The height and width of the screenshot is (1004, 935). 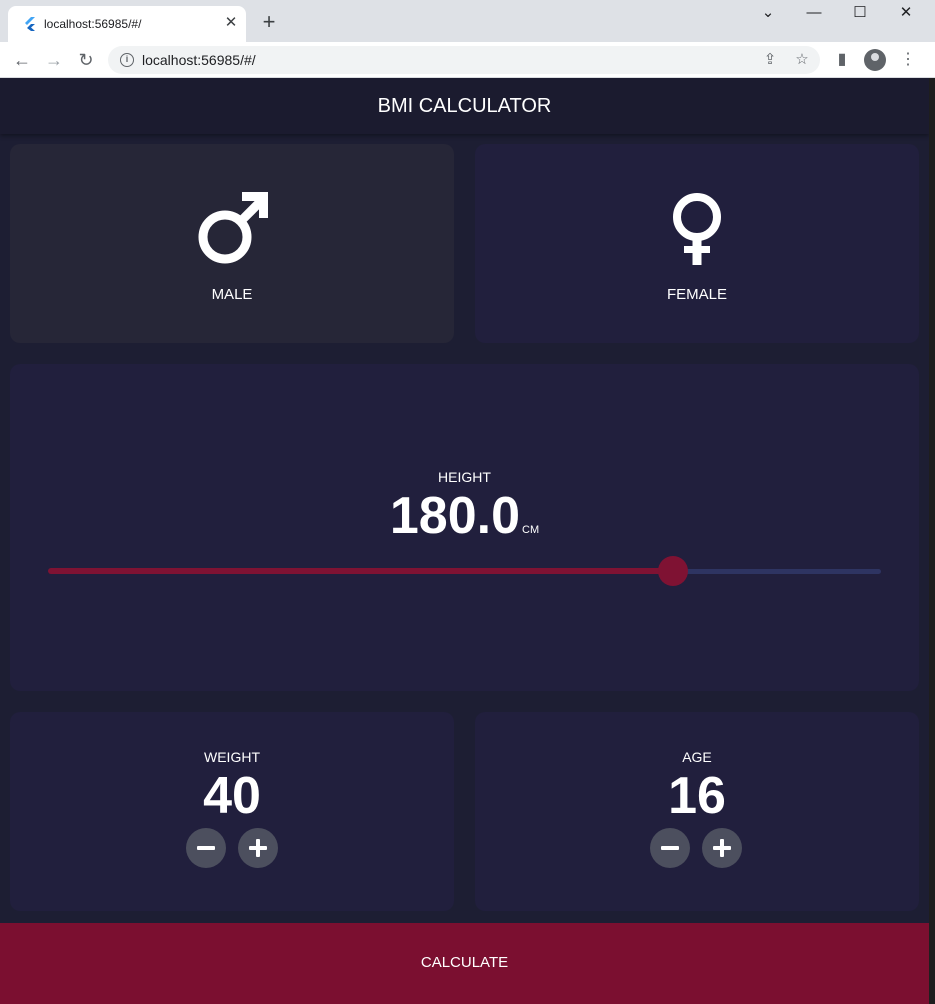 I want to click on app-title: BMI CALCULATOR, so click(x=464, y=106).